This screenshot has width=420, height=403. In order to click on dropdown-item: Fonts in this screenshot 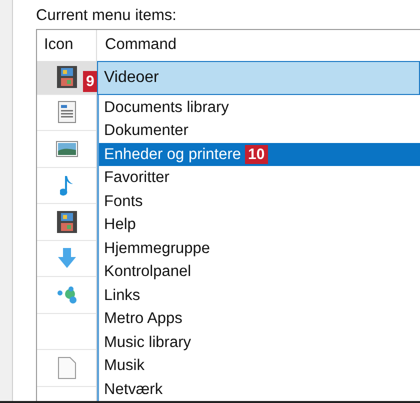, I will do `click(259, 201)`.